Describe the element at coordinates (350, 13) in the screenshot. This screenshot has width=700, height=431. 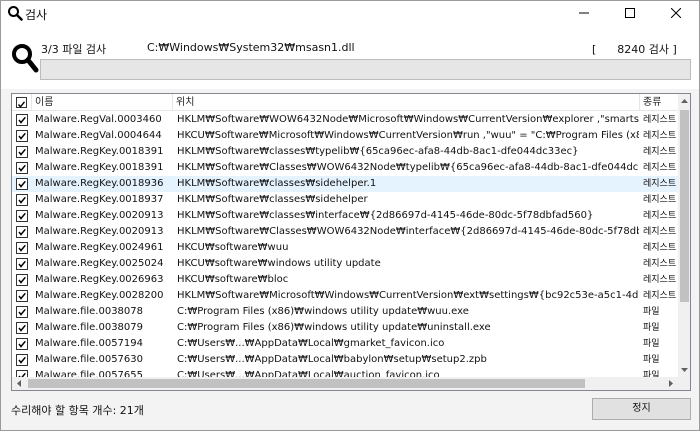
I see `title-bar: 검사` at that location.